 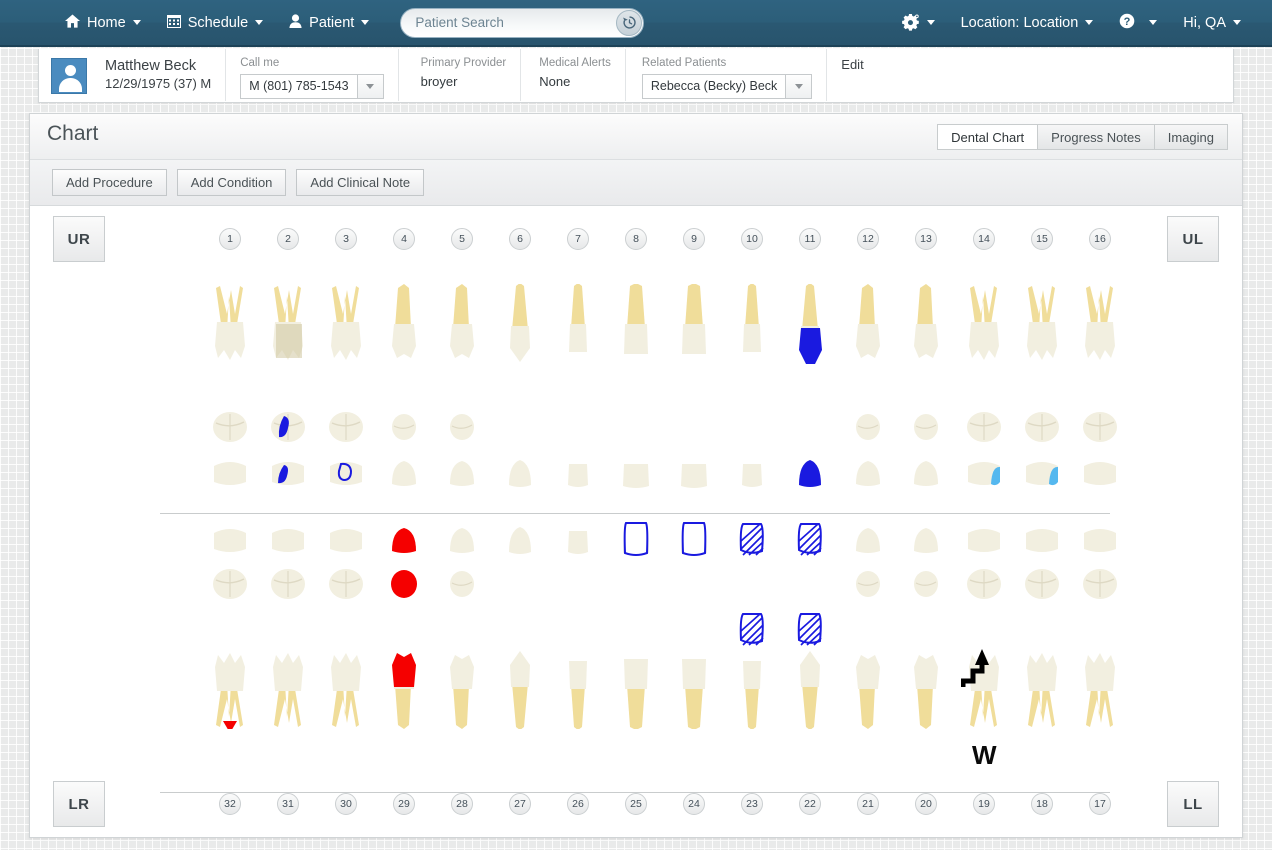 I want to click on tooth-18-facial-view, so click(x=1042, y=669).